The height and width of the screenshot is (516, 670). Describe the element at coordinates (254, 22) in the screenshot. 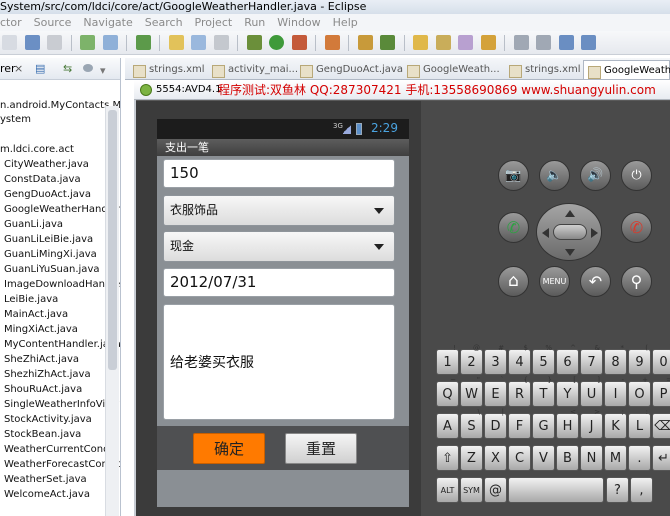

I see `menu-run: Run` at that location.